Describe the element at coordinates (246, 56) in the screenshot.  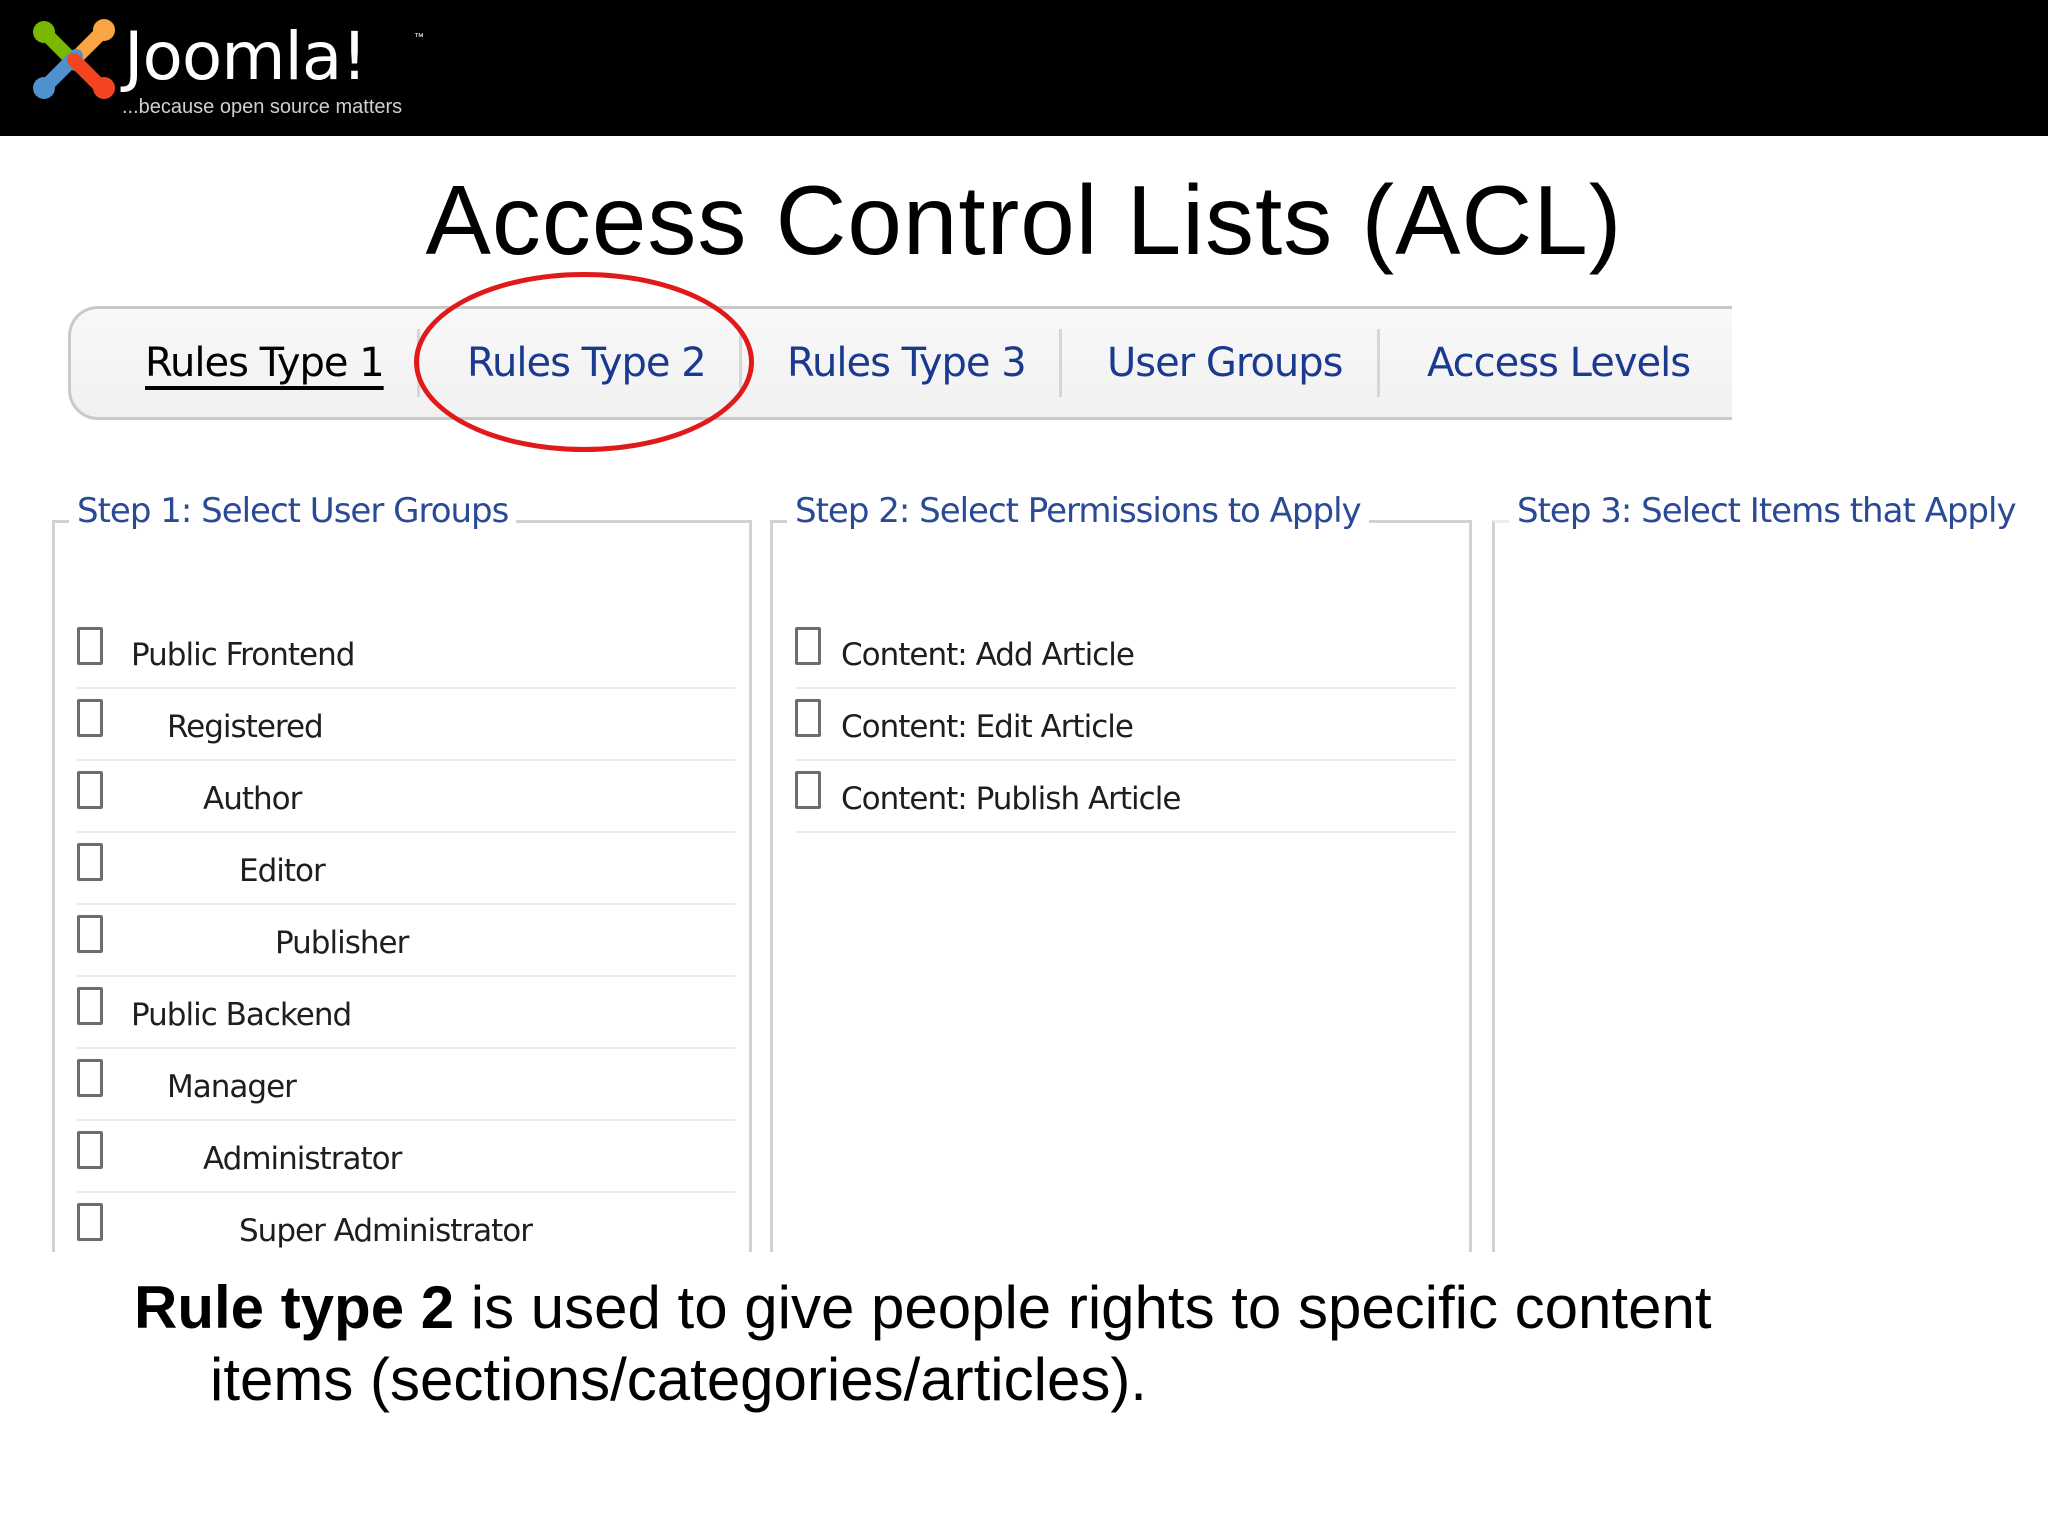
I see `logo-wordmark: Joomla!` at that location.